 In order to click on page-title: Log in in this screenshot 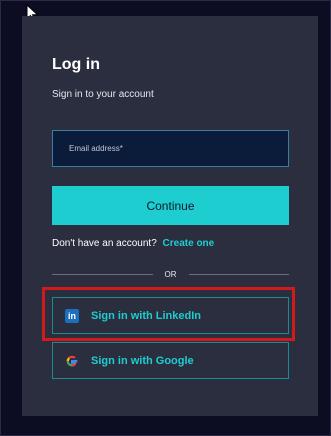, I will do `click(76, 64)`.